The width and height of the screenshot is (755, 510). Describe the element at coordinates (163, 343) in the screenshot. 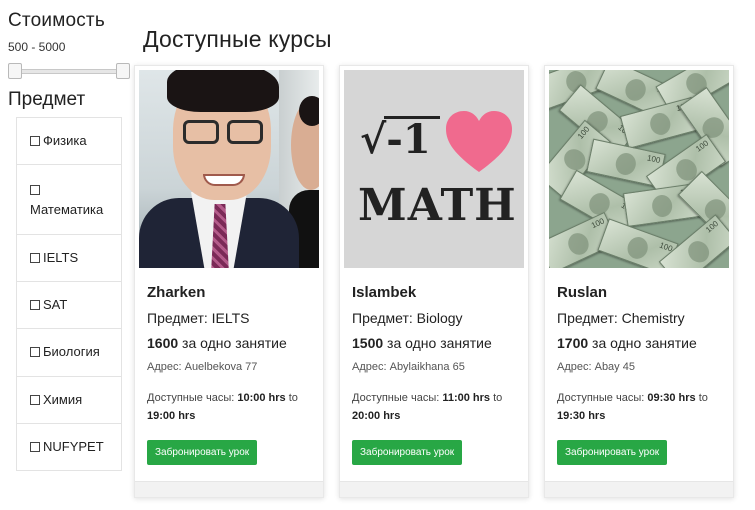

I see `price-value: 1600` at that location.